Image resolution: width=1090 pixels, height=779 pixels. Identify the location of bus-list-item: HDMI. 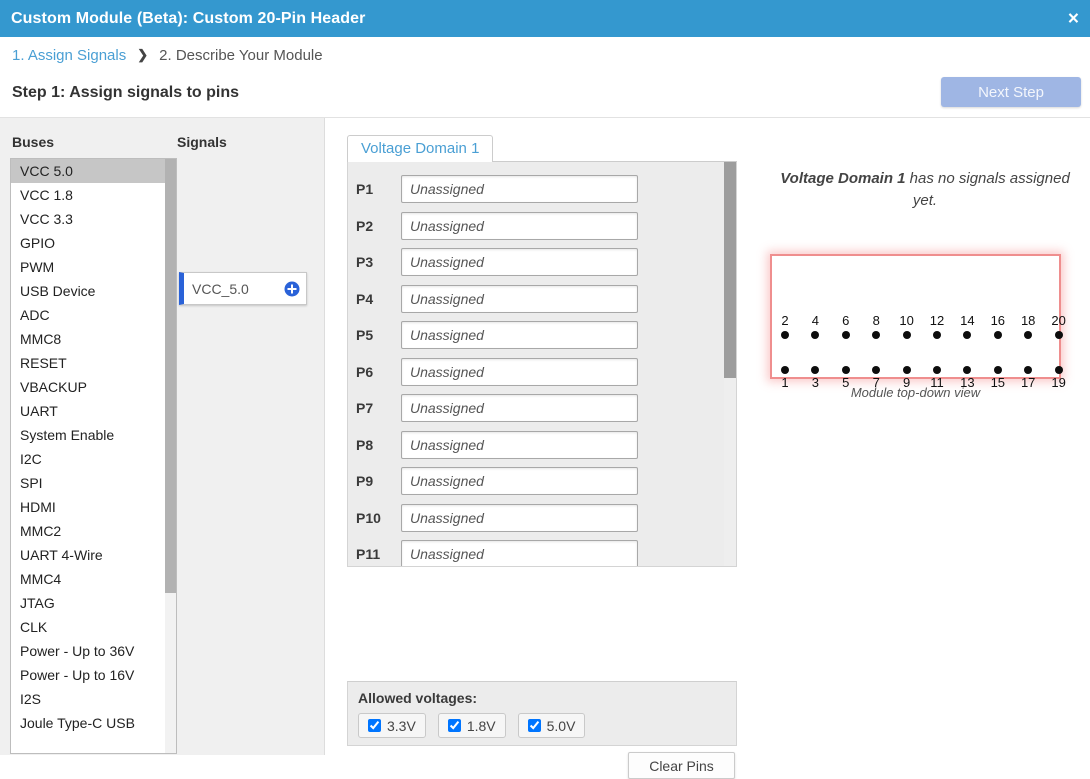
(93, 507).